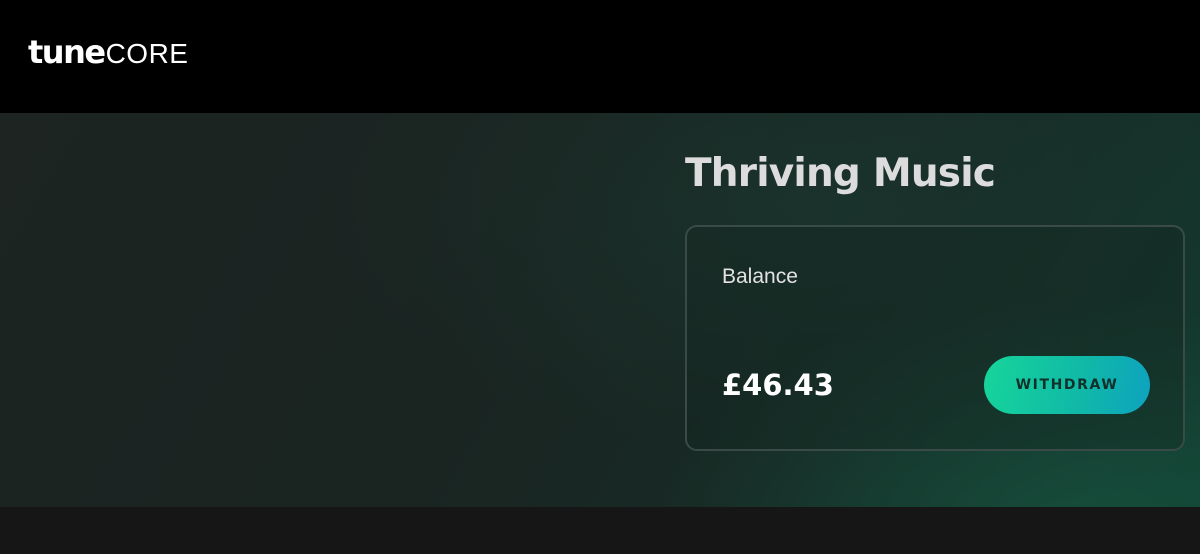  Describe the element at coordinates (600, 530) in the screenshot. I see `bottom-content-band` at that location.